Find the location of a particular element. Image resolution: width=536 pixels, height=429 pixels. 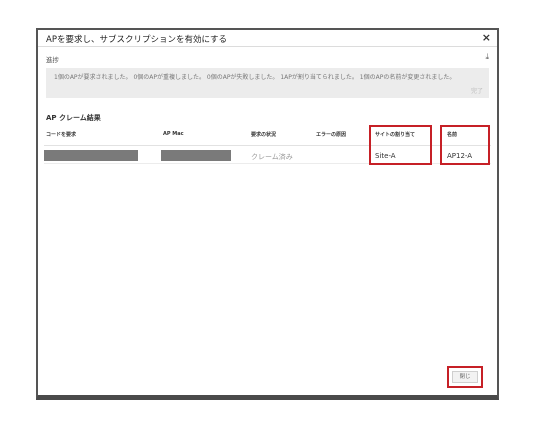

column-header-status: 要求の状況 is located at coordinates (264, 135).